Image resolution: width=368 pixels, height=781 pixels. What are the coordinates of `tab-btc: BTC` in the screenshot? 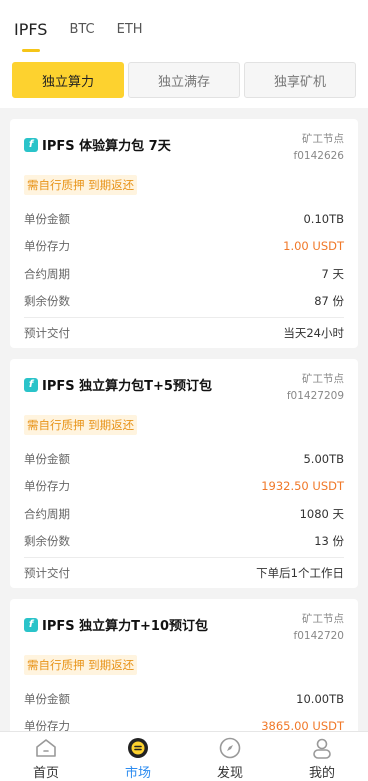 It's located at (81, 36).